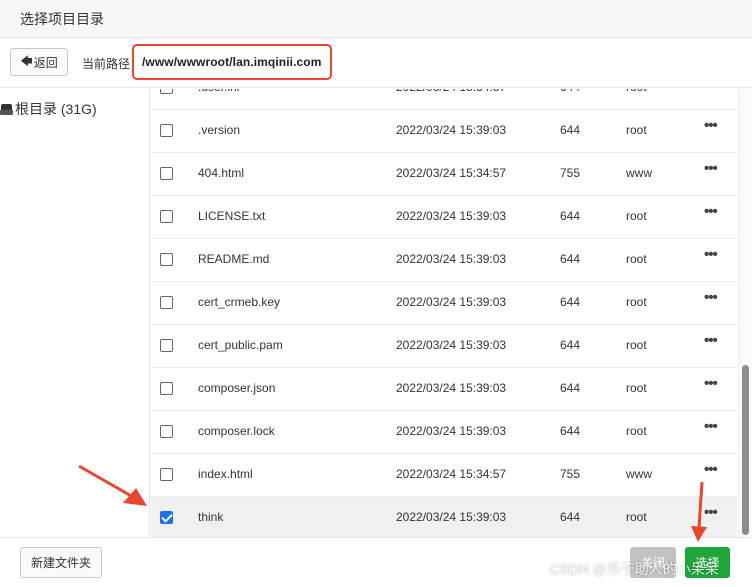  What do you see at coordinates (376, 19) in the screenshot?
I see `dialog-titlebar: 选择项目目录` at bounding box center [376, 19].